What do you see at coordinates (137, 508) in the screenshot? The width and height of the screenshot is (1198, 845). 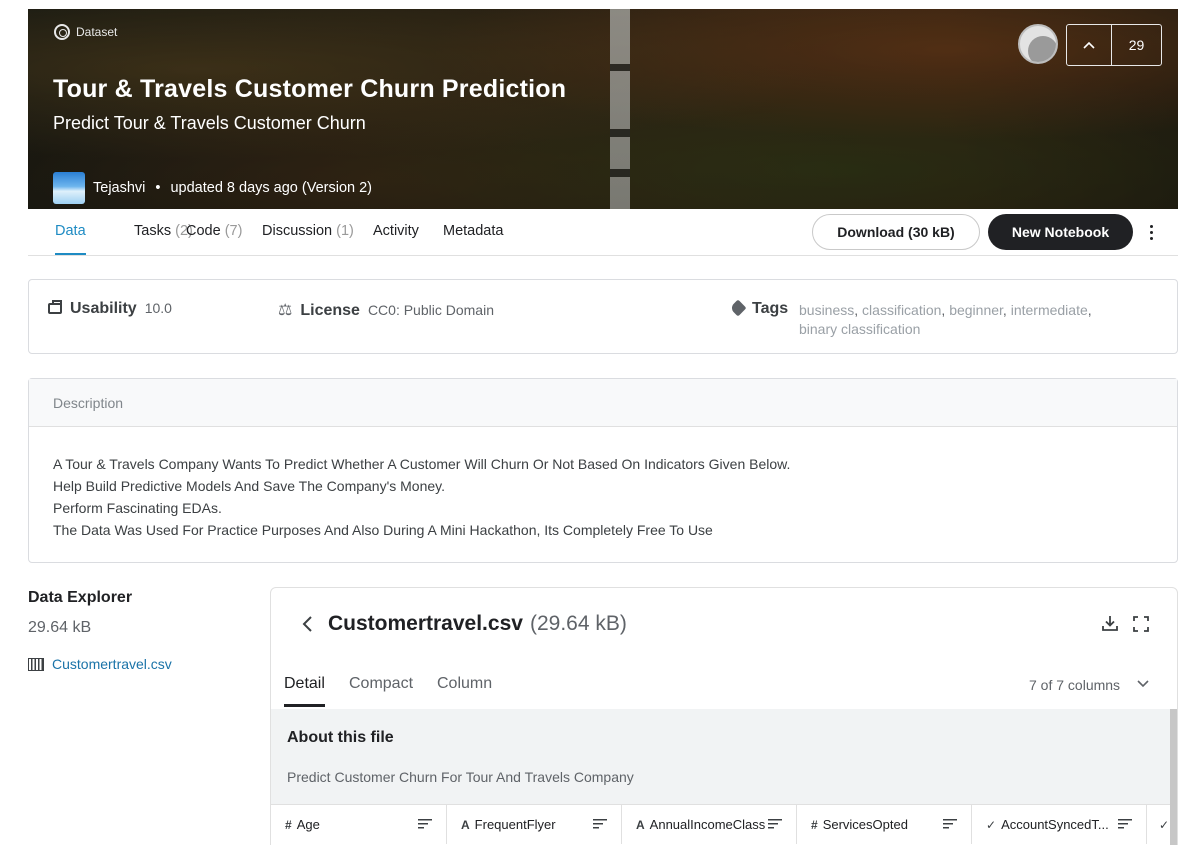 I see `description-line: Perform Fascinating EDAs.` at bounding box center [137, 508].